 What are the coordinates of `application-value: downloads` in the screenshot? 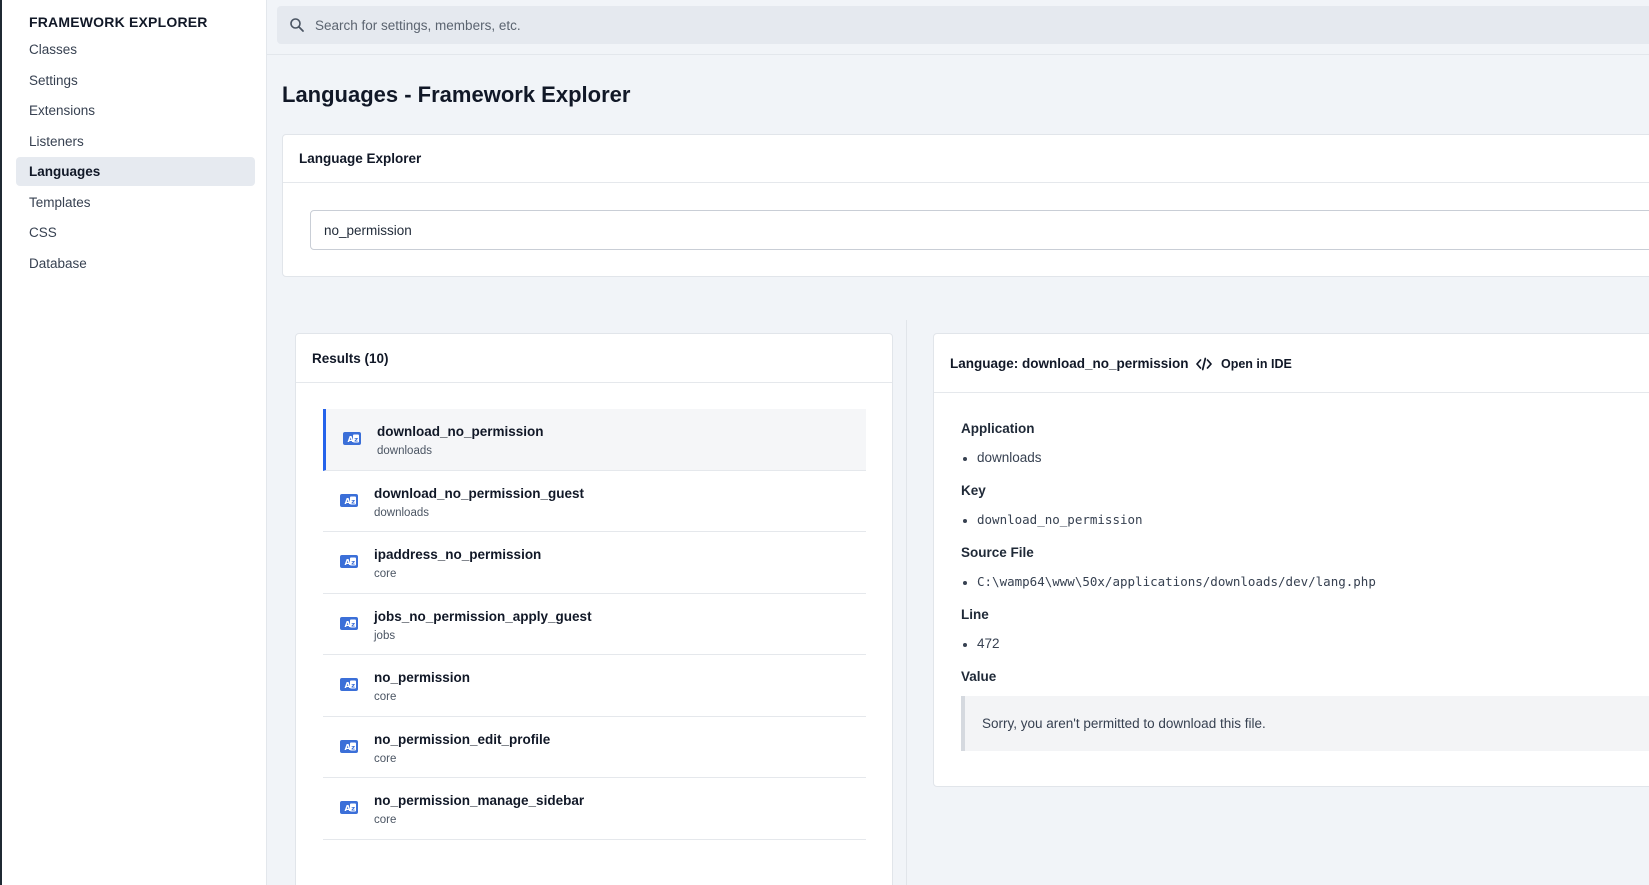 It's located at (1305, 462).